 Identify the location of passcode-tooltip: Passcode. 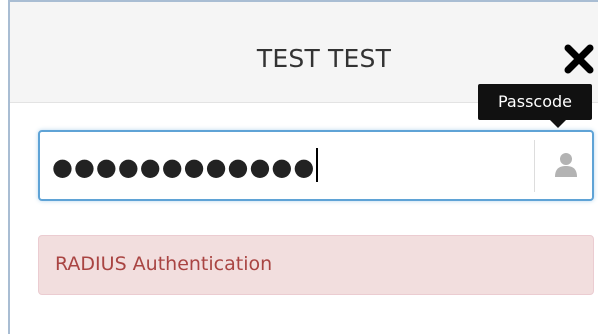
(535, 102).